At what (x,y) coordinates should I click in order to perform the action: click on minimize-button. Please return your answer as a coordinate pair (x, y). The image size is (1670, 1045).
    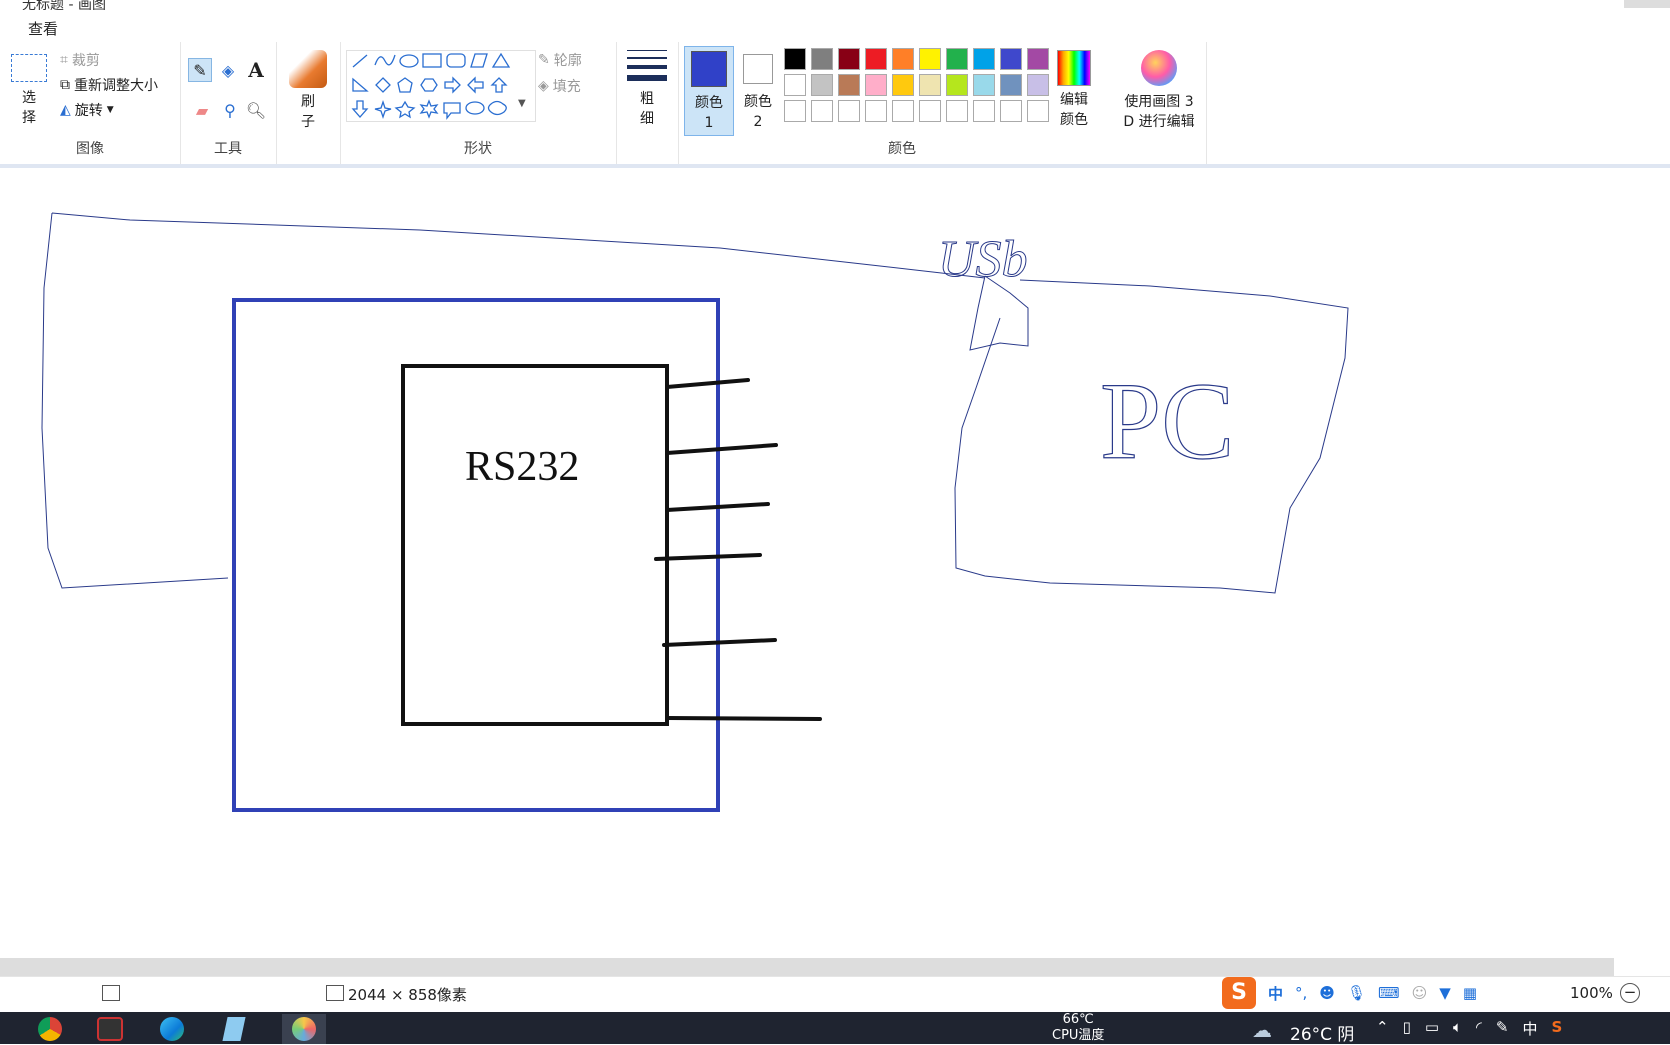
    Looking at the image, I should click on (1647, 4).